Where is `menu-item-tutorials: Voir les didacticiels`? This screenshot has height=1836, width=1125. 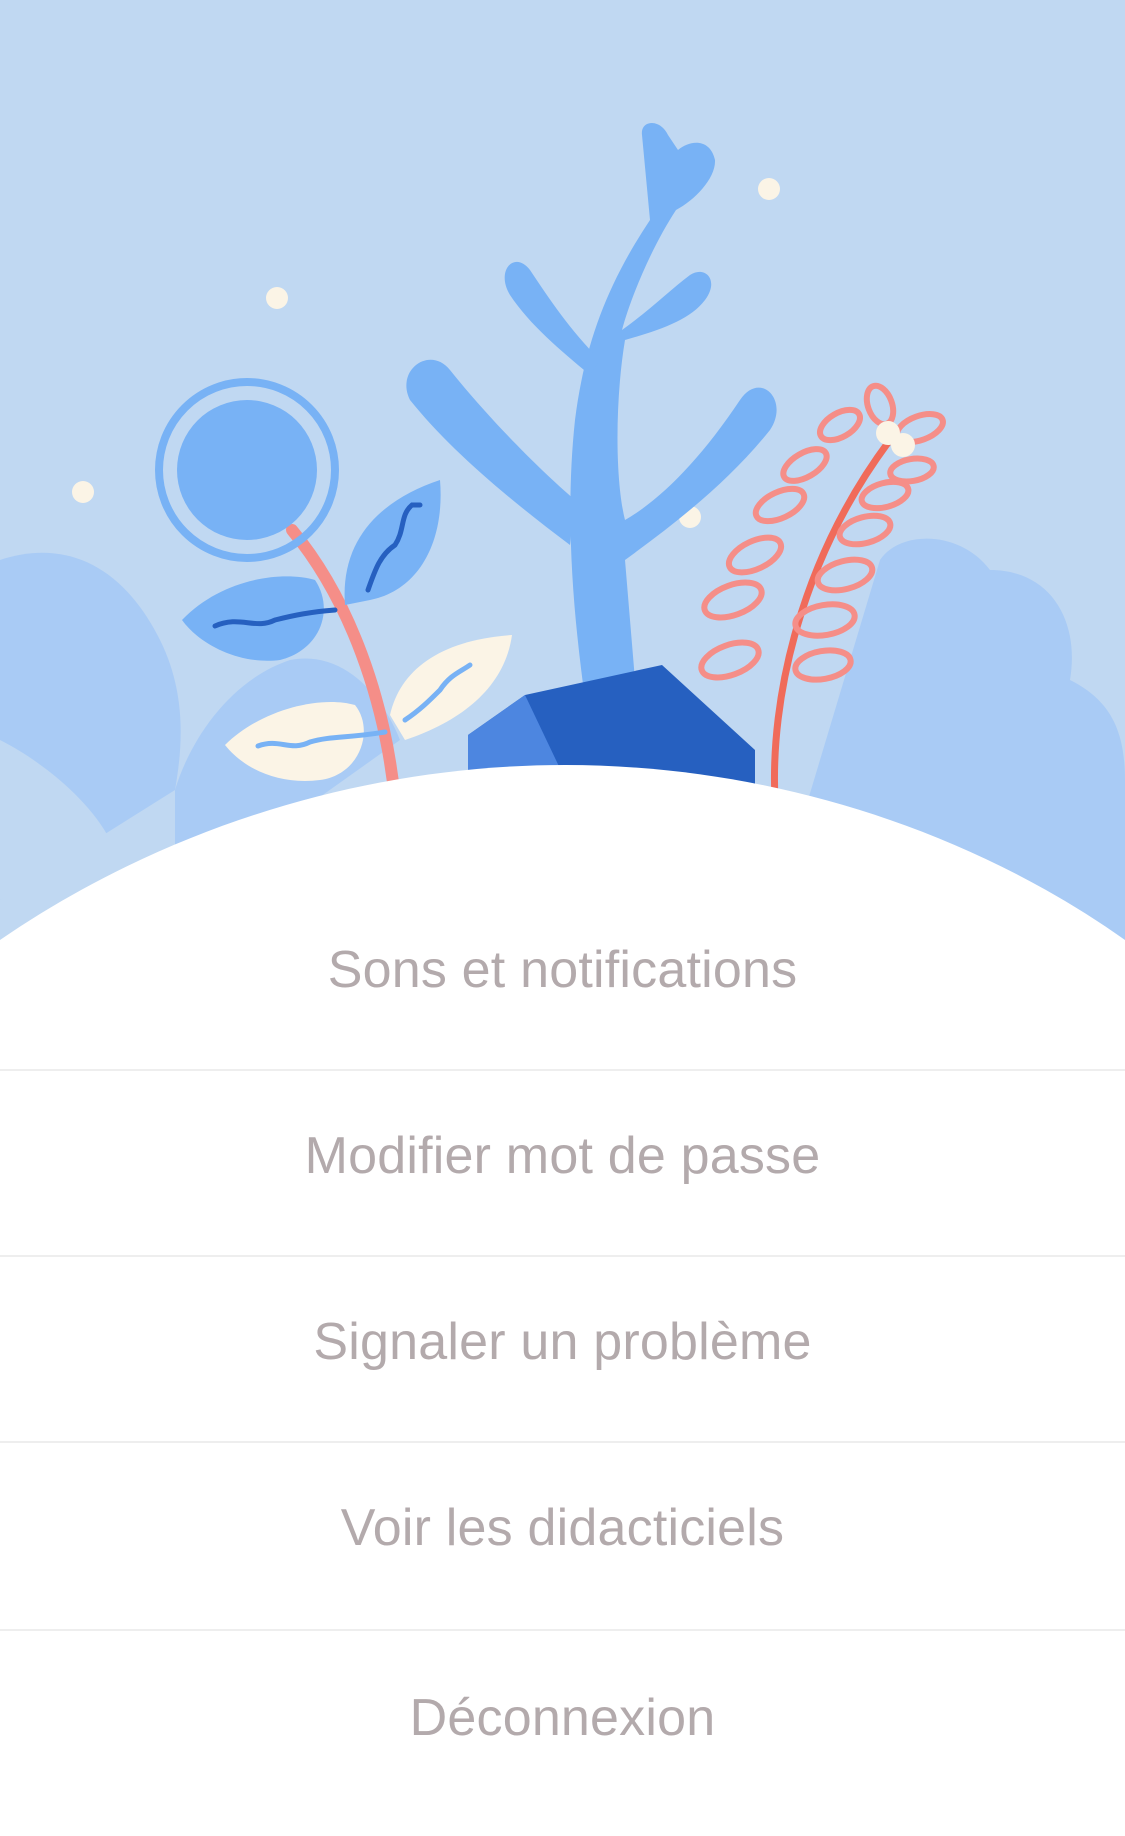
menu-item-tutorials: Voir les didacticiels is located at coordinates (562, 1528).